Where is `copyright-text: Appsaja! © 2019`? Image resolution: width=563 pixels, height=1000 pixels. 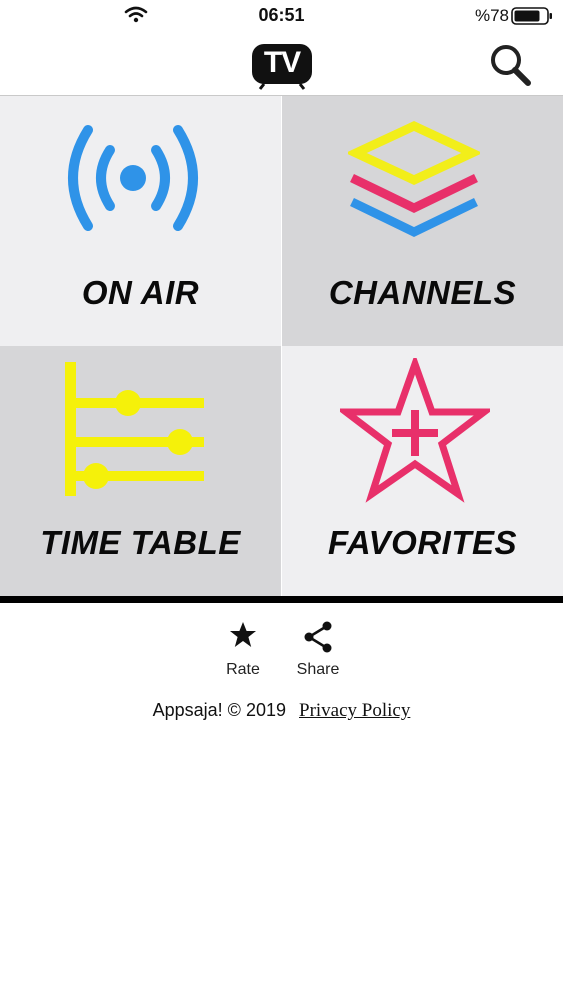
copyright-text: Appsaja! © 2019 is located at coordinates (219, 710).